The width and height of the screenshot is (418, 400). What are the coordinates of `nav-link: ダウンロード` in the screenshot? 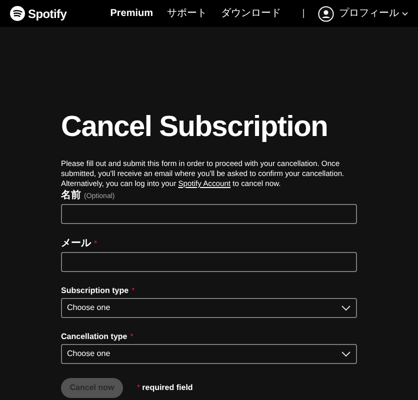 It's located at (251, 13).